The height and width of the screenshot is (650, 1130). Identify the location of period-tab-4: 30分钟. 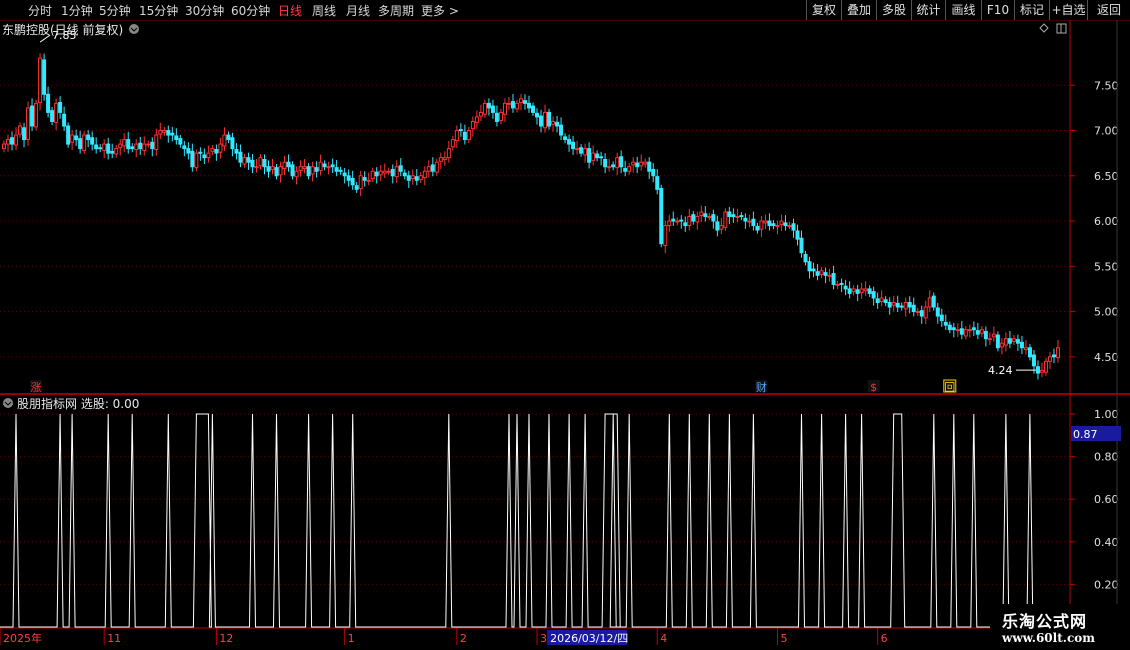
(204, 10).